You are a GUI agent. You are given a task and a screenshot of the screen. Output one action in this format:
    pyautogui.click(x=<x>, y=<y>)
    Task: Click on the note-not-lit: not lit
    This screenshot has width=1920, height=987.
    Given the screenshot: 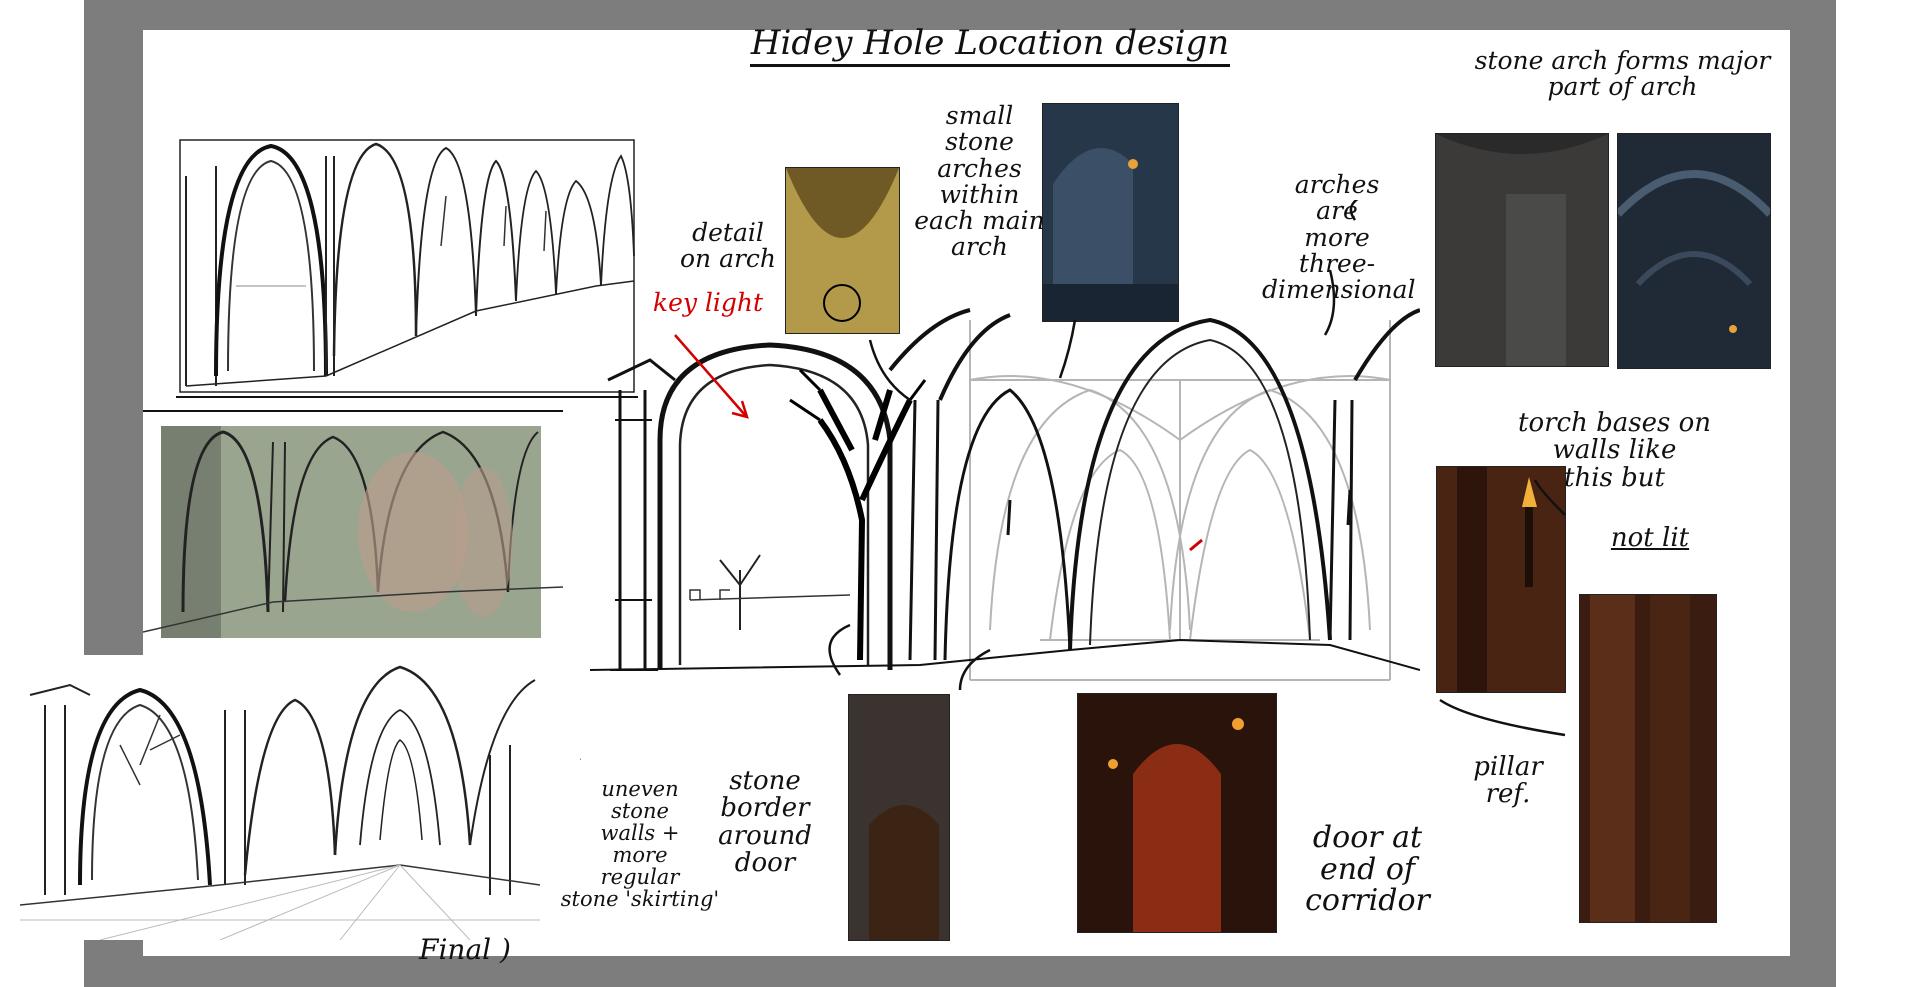 What is the action you would take?
    pyautogui.click(x=1650, y=538)
    